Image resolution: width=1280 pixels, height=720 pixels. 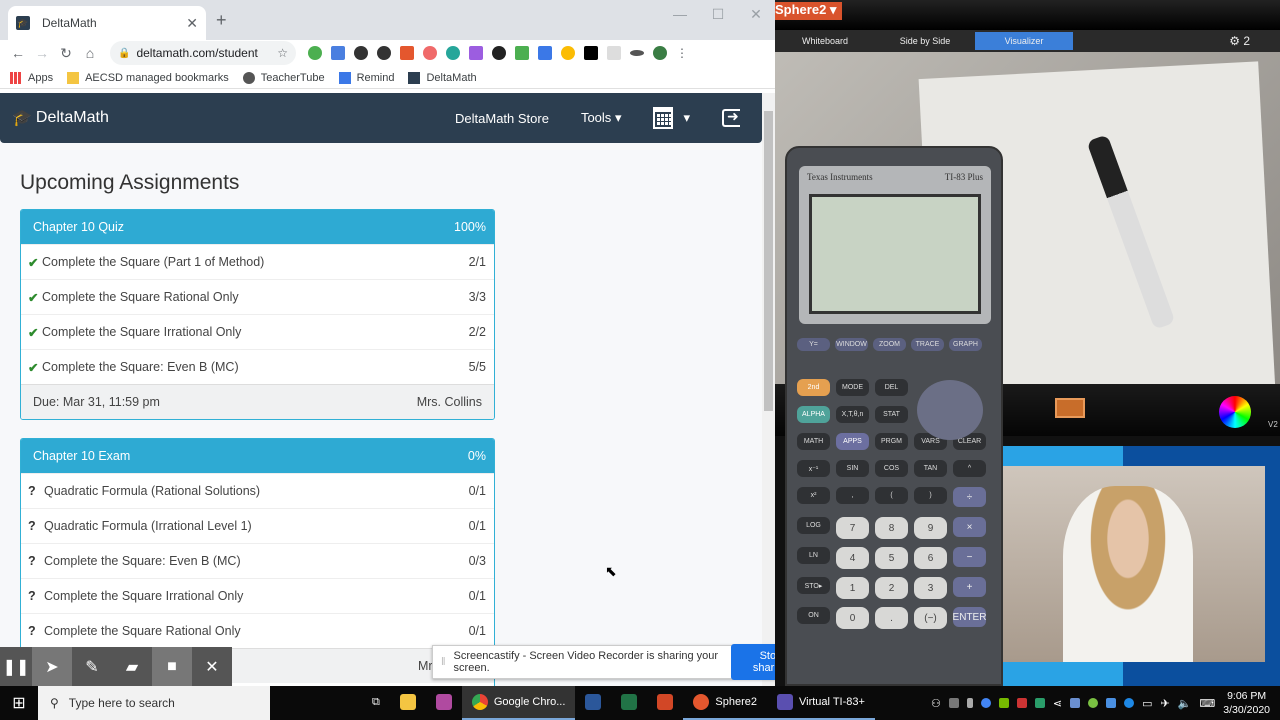 I want to click on taskbar-sphere2: Sphere2, so click(x=725, y=703).